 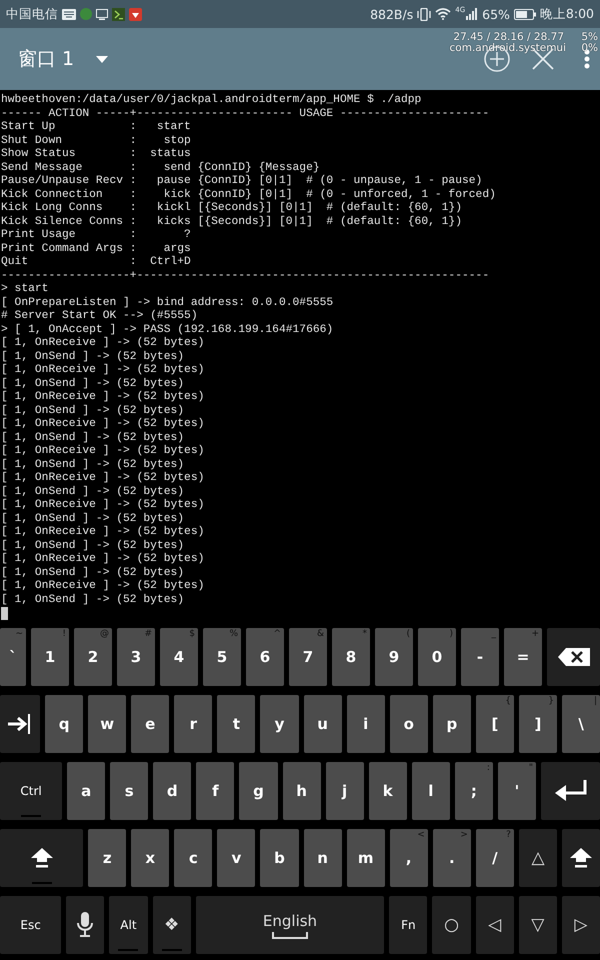 I want to click on keyboard-key: f, so click(x=215, y=791).